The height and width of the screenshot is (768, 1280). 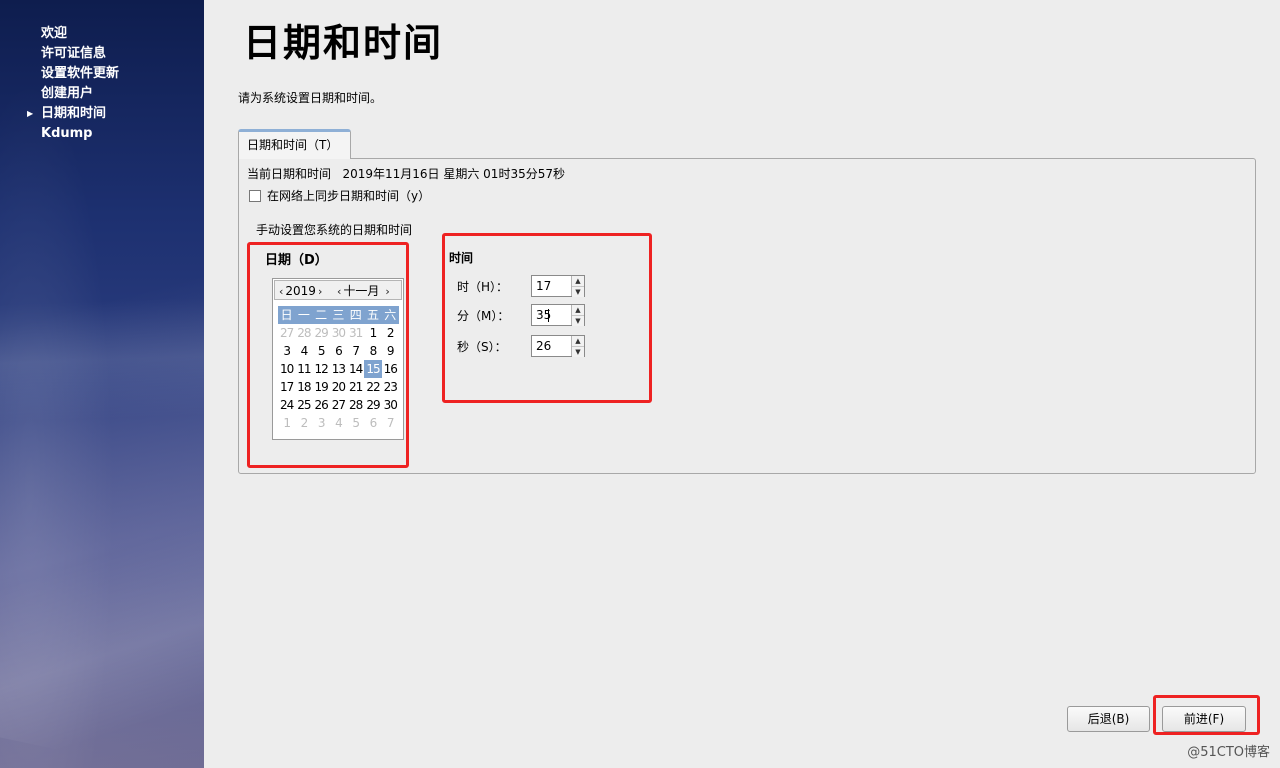 What do you see at coordinates (80, 73) in the screenshot?
I see `sidebar-item-label: 设置软件更新` at bounding box center [80, 73].